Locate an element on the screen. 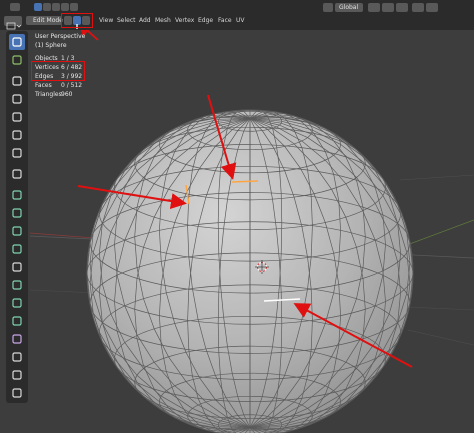 This screenshot has height=433, width=474. transform-orientation-dropdown: Global is located at coordinates (349, 7).